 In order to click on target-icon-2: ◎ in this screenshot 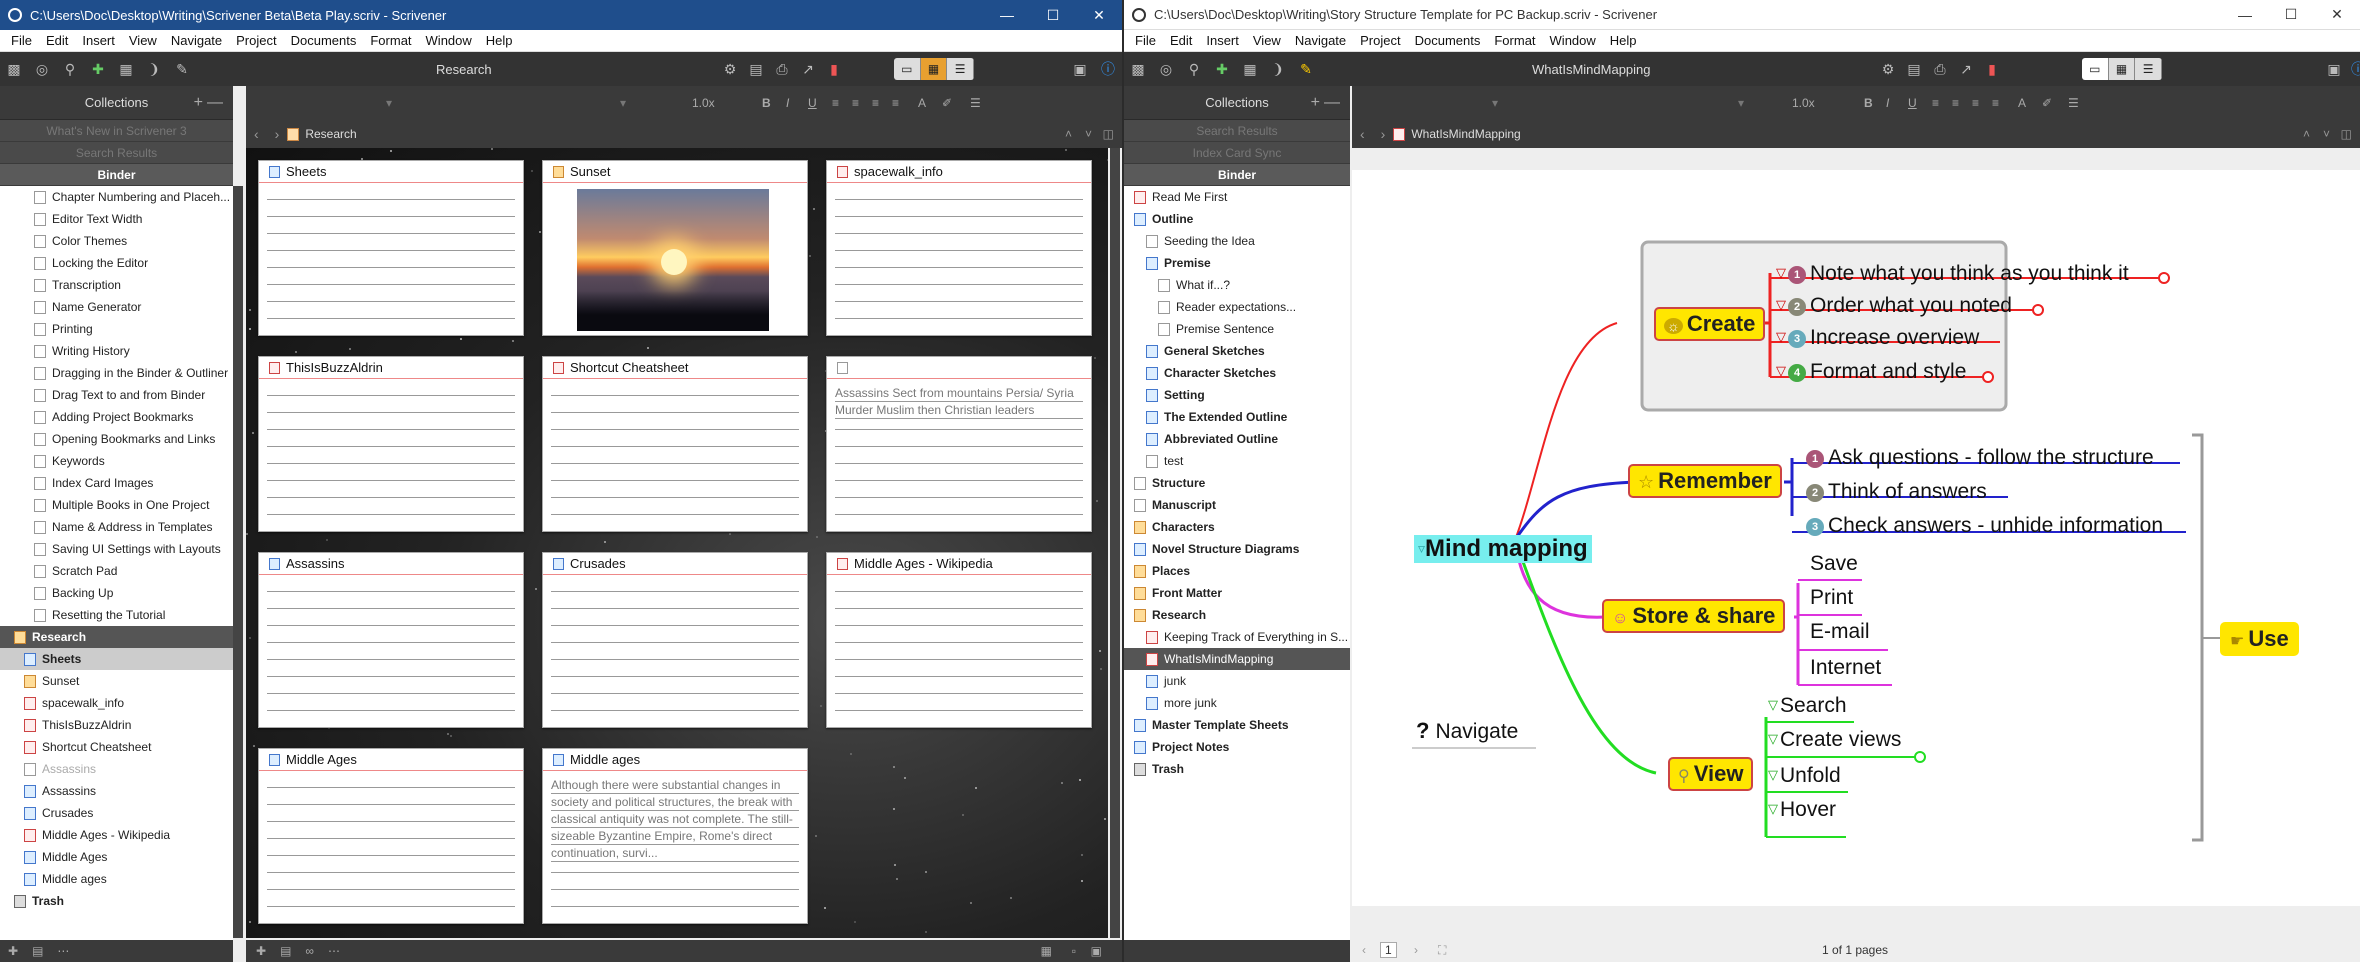, I will do `click(1166, 69)`.